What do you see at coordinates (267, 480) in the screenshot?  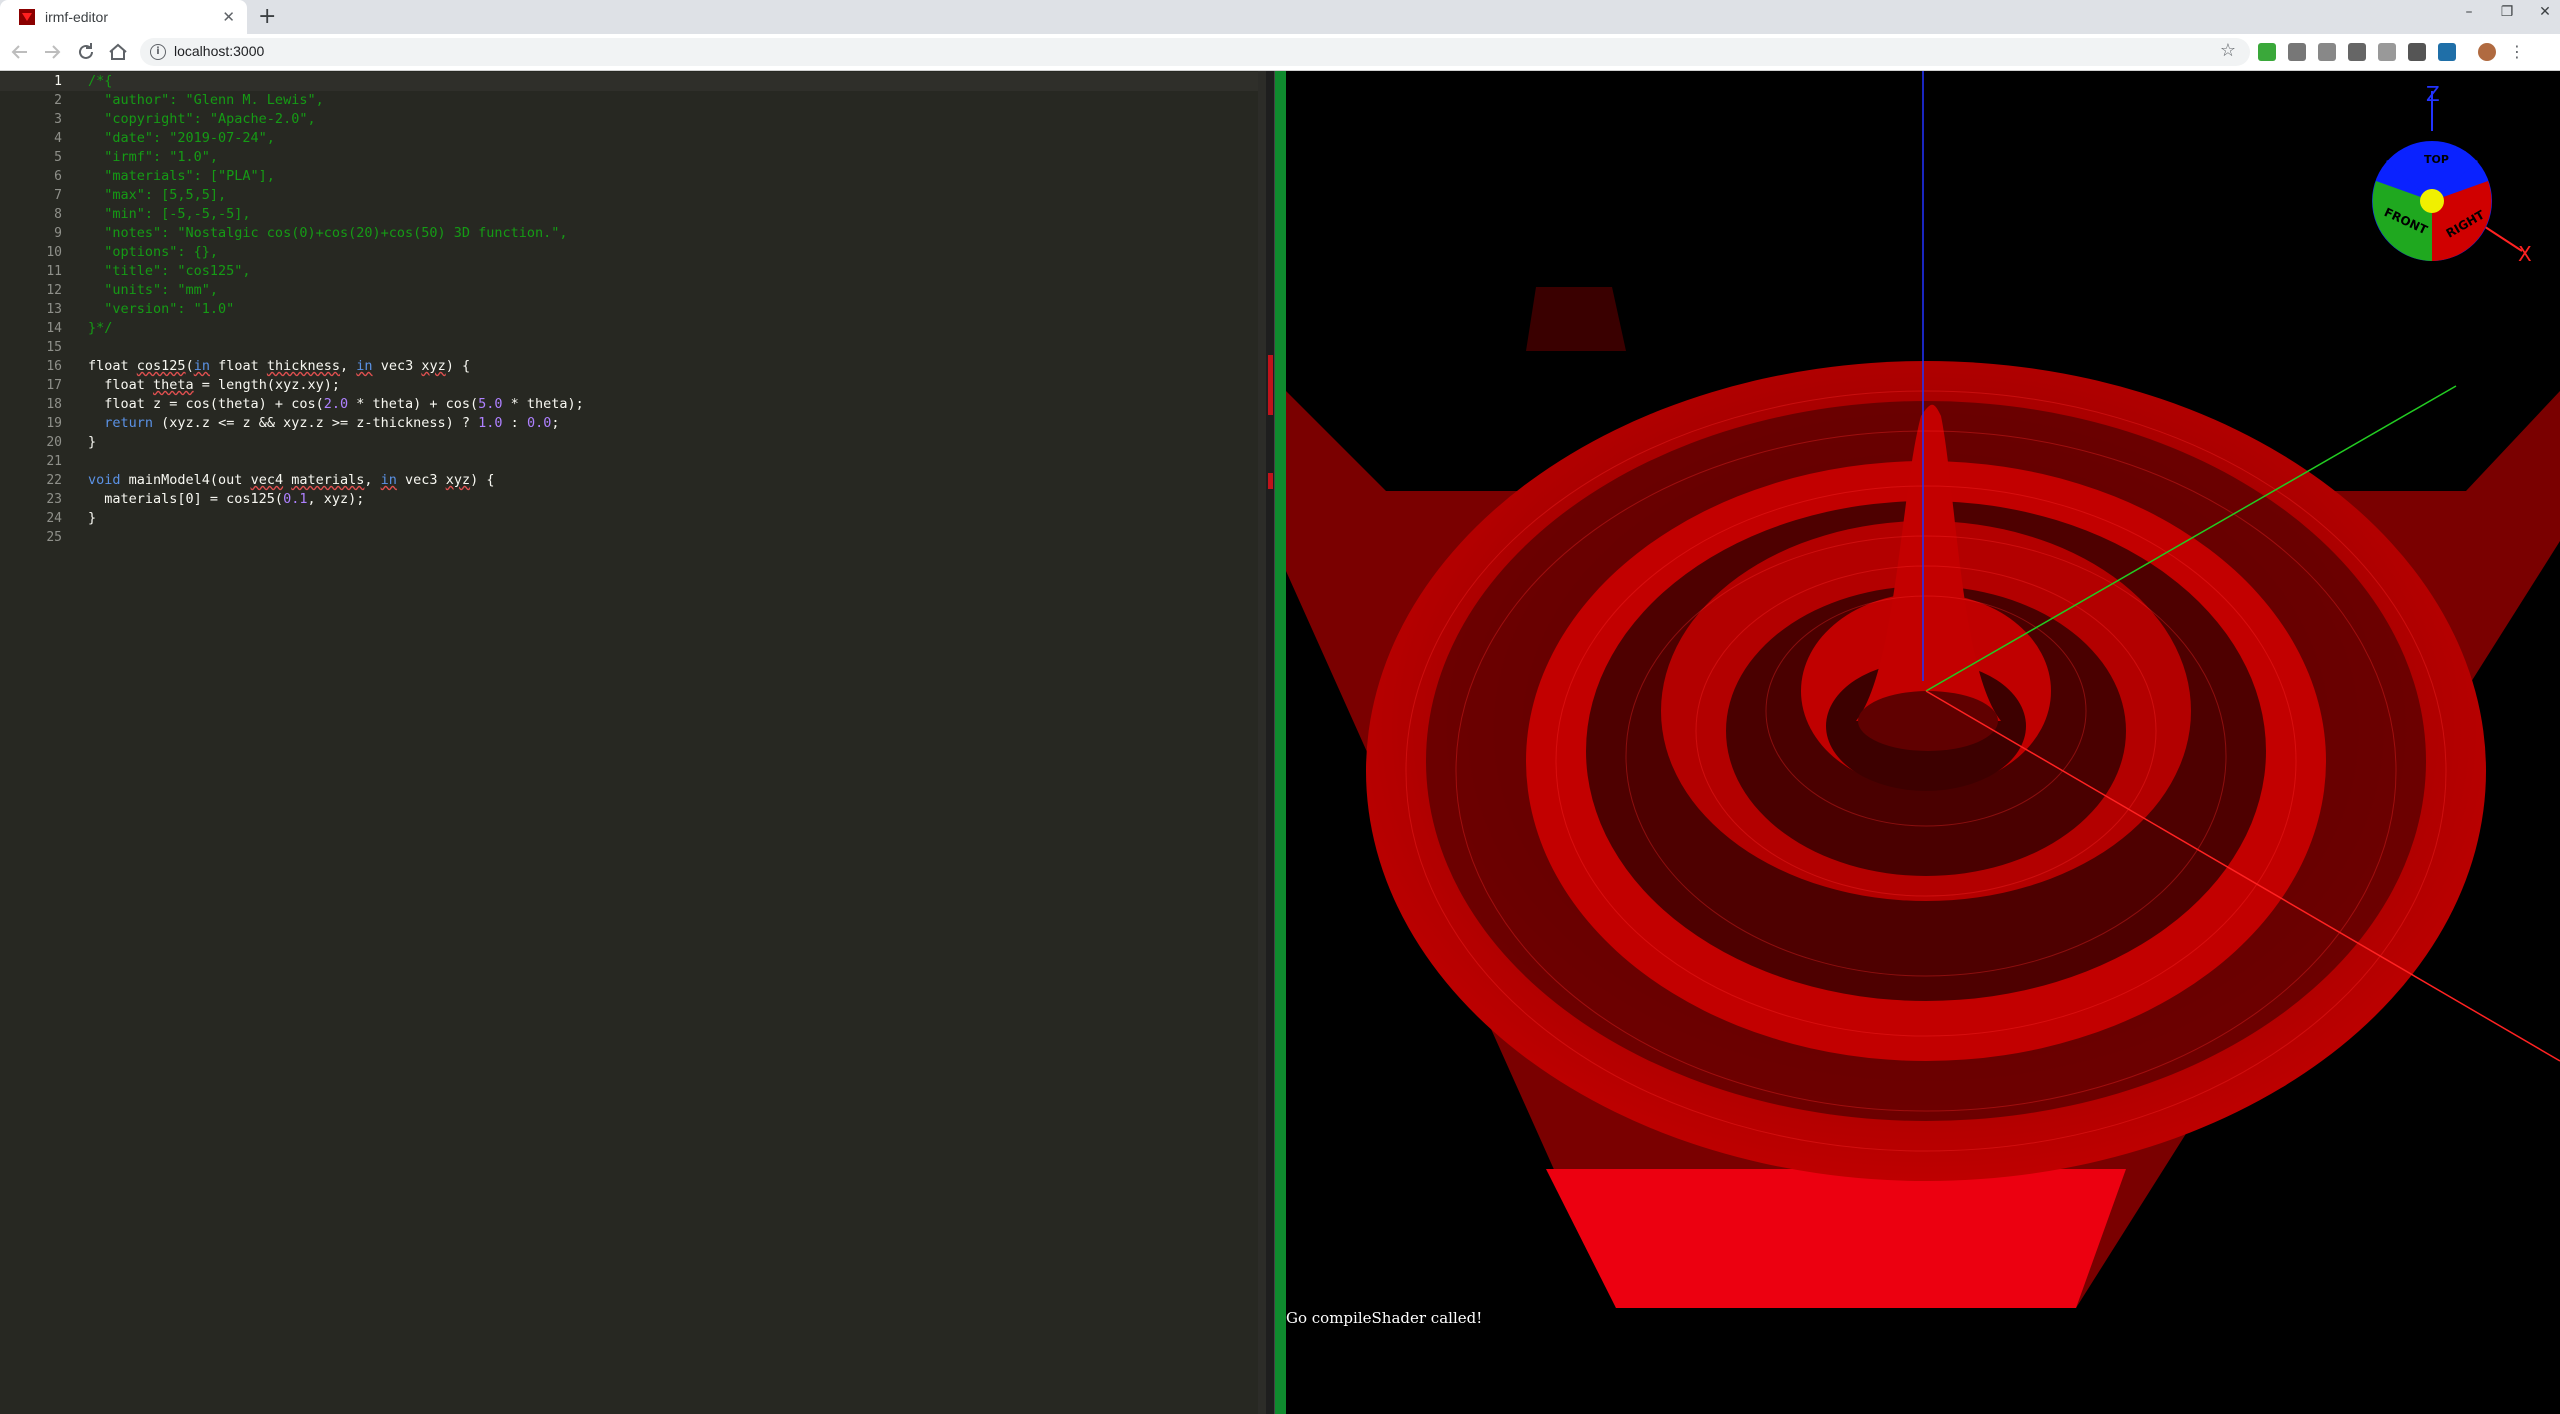 I see `code-token: vec4` at bounding box center [267, 480].